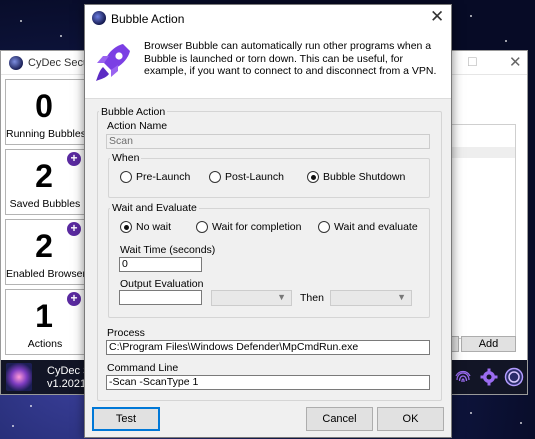 Image resolution: width=535 pixels, height=439 pixels. Describe the element at coordinates (376, 227) in the screenshot. I see `radio-label: Wait and evaluate` at that location.